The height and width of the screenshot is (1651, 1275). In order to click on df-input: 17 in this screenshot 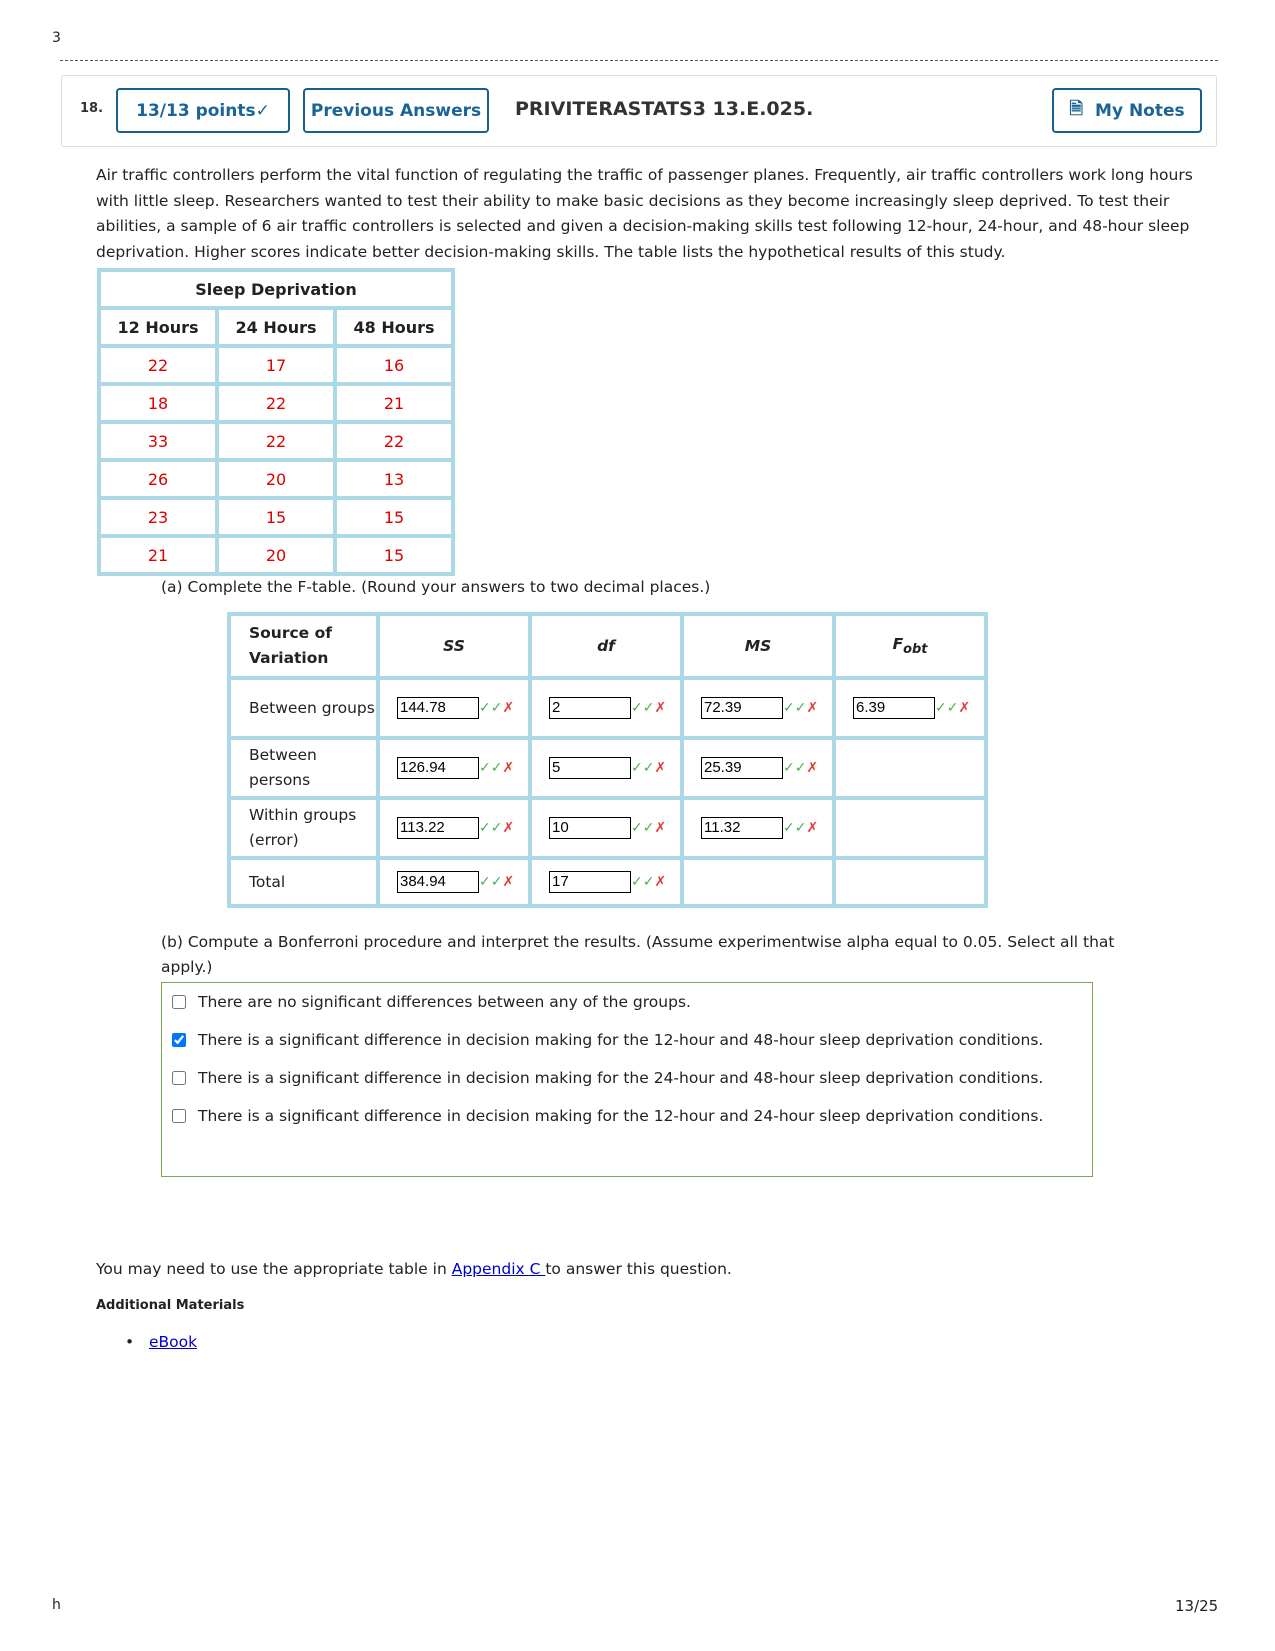, I will do `click(590, 882)`.